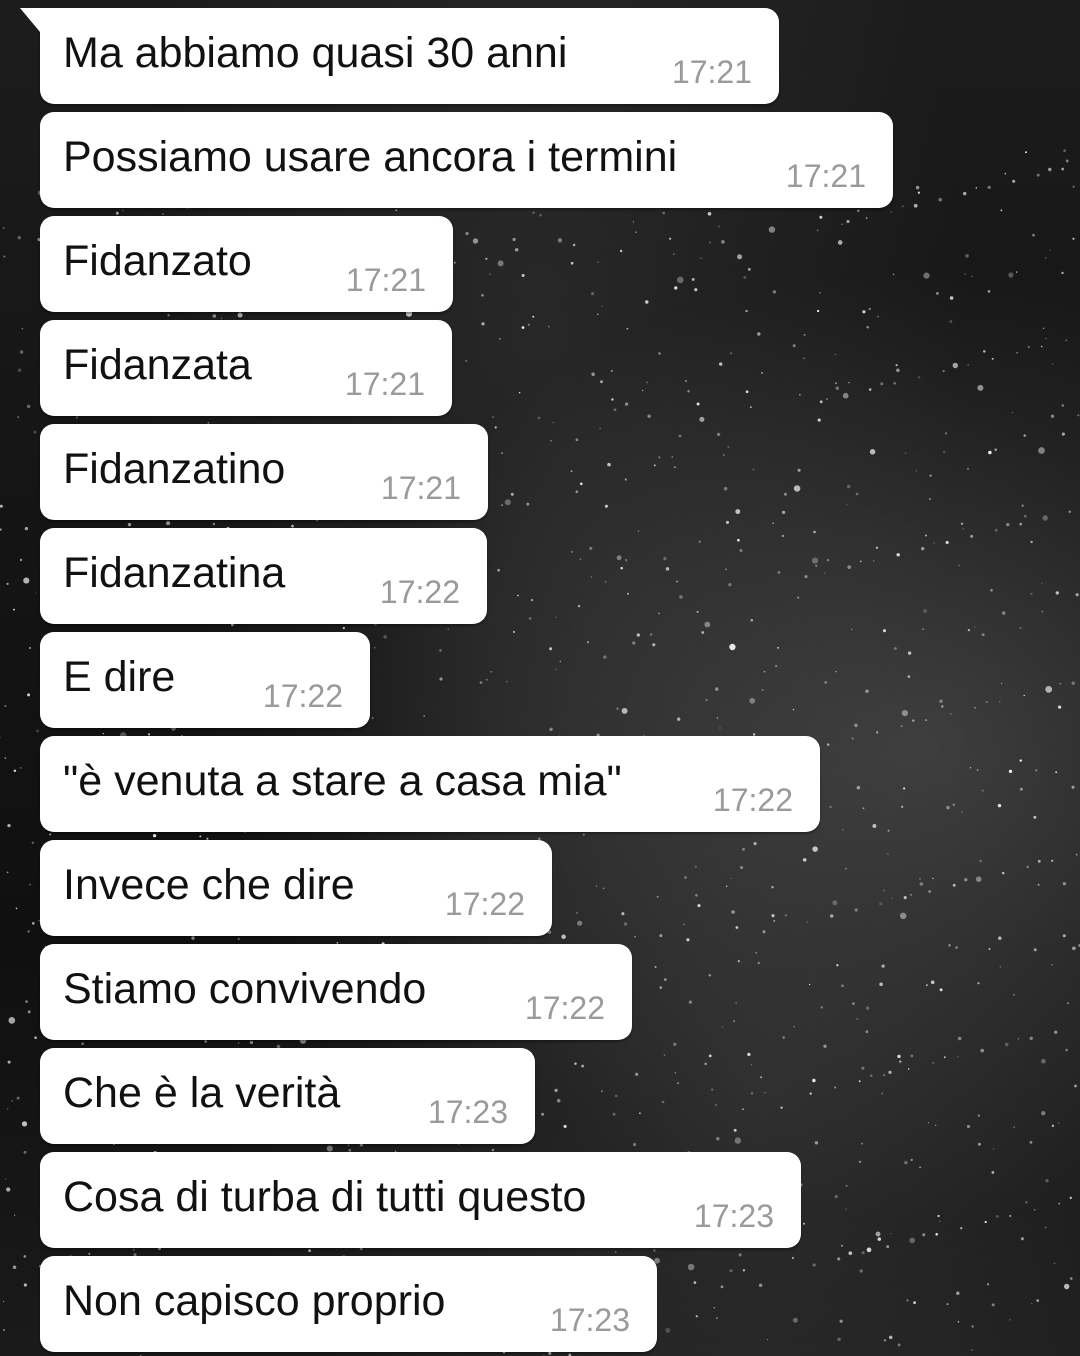  What do you see at coordinates (315, 53) in the screenshot?
I see `message-text: Ma abbiamo quasi 30 anni` at bounding box center [315, 53].